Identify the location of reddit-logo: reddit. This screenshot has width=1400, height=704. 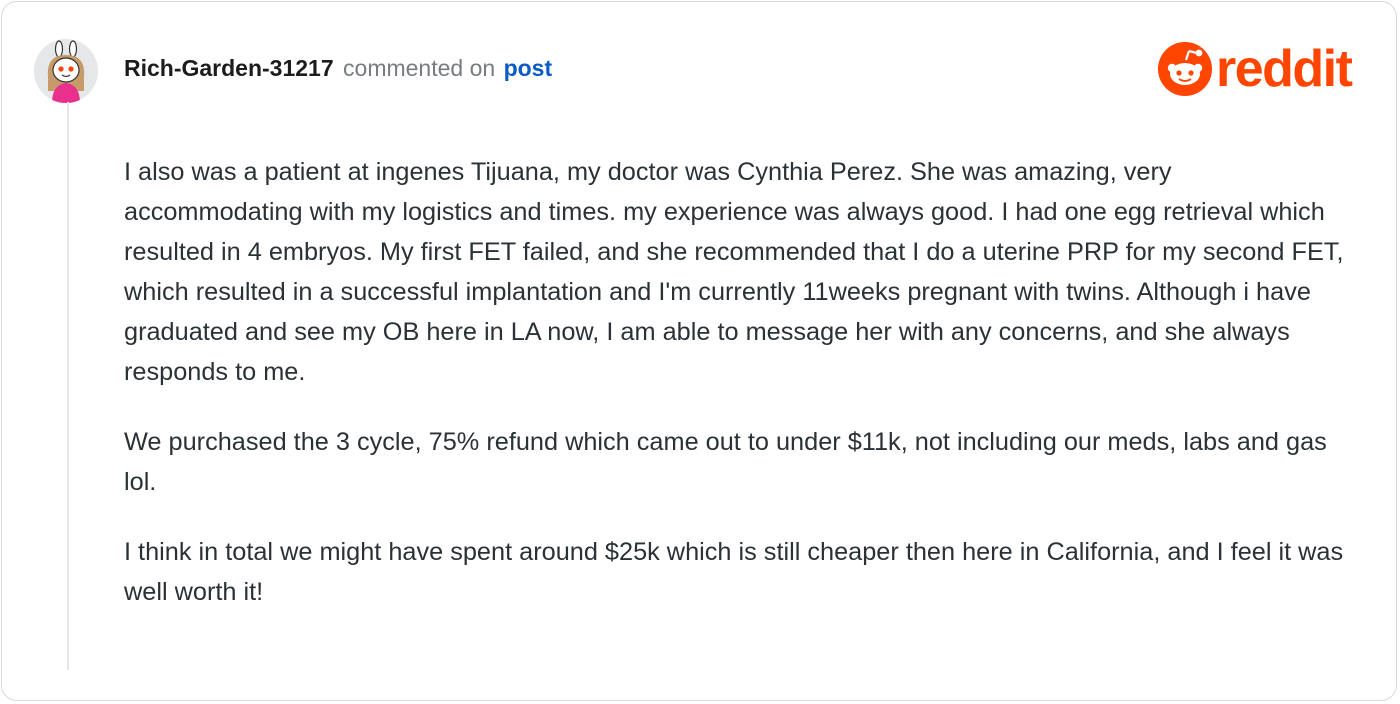
(1255, 69).